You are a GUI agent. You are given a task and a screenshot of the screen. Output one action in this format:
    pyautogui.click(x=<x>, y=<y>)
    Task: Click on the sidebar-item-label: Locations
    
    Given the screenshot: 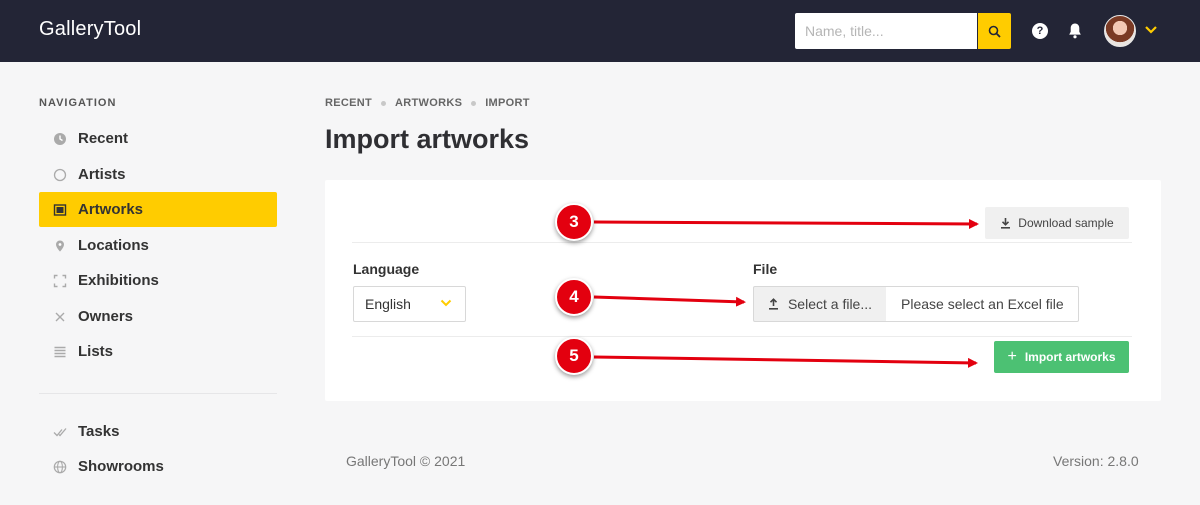 What is the action you would take?
    pyautogui.click(x=113, y=245)
    